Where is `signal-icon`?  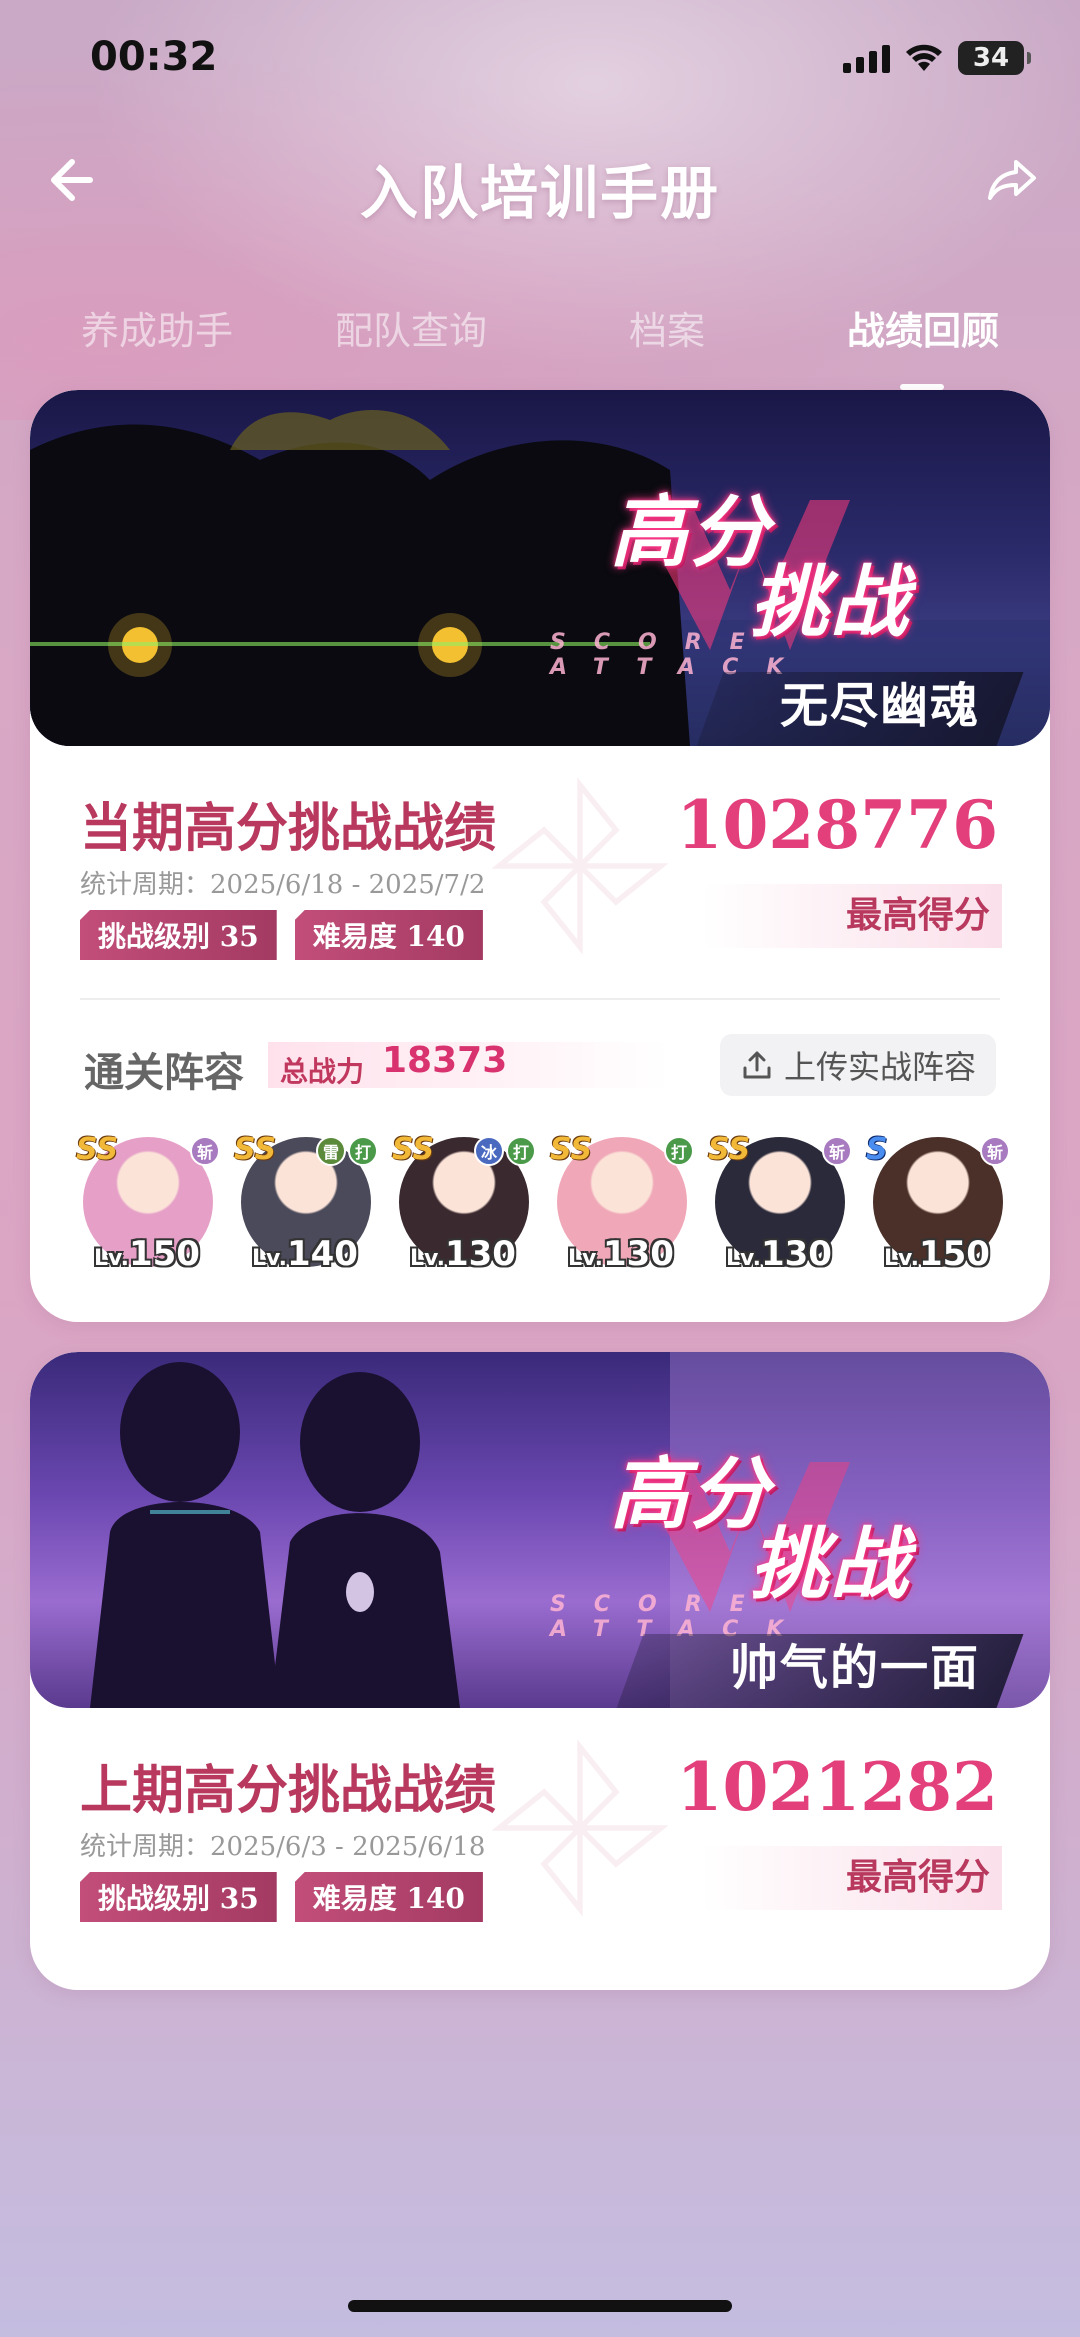
signal-icon is located at coordinates (866, 58).